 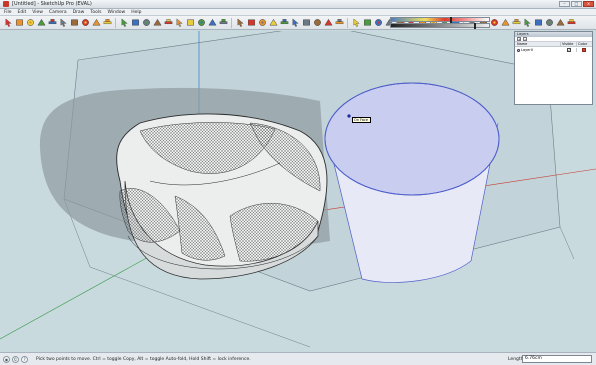 I want to click on inference-tooltip: On Face, so click(x=361, y=120).